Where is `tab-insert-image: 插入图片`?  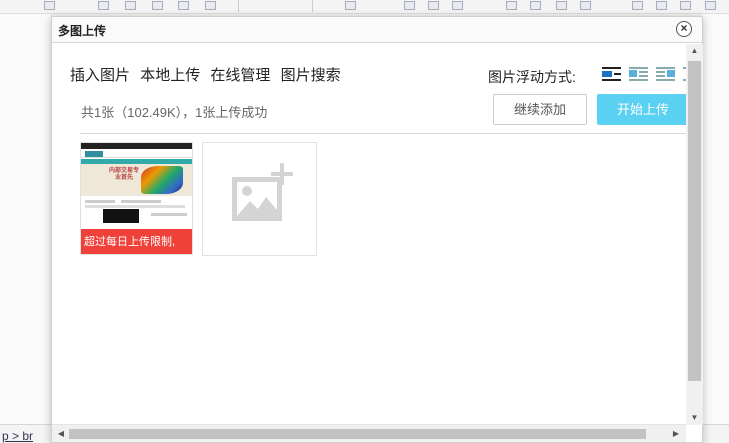 tab-insert-image: 插入图片 is located at coordinates (100, 75).